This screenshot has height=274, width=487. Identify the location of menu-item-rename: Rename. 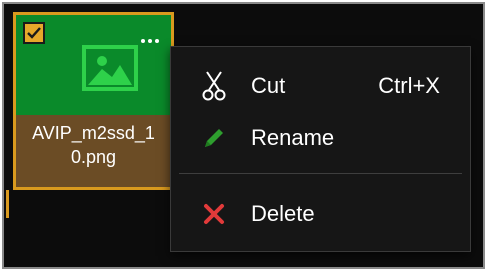
(320, 138).